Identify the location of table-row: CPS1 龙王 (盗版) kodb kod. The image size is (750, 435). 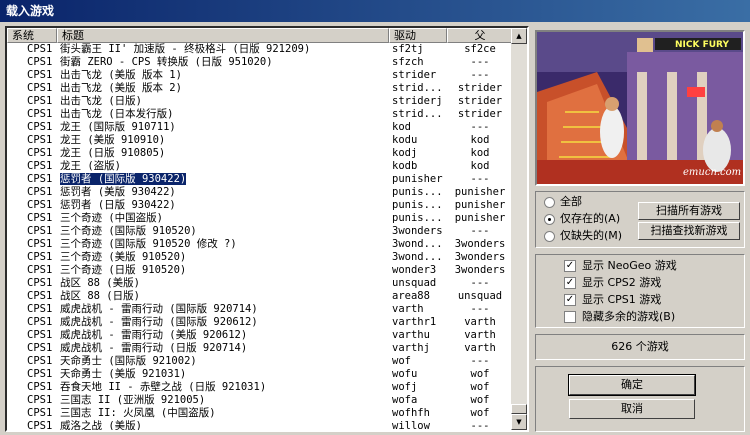
(260, 166).